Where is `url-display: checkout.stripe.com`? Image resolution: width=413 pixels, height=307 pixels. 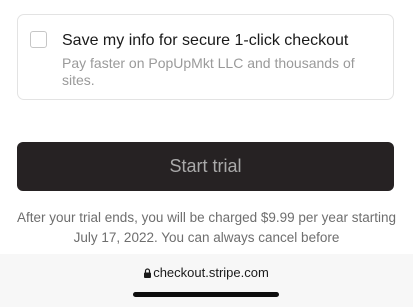
url-display: checkout.stripe.com is located at coordinates (206, 273).